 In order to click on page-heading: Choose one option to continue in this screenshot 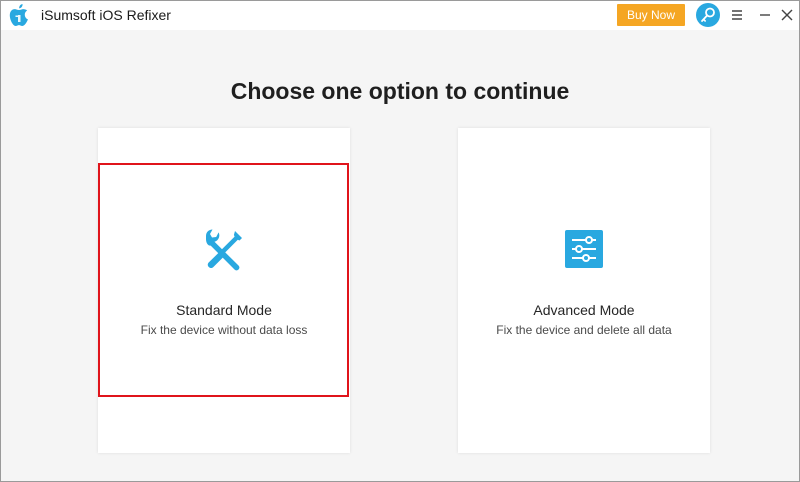, I will do `click(400, 91)`.